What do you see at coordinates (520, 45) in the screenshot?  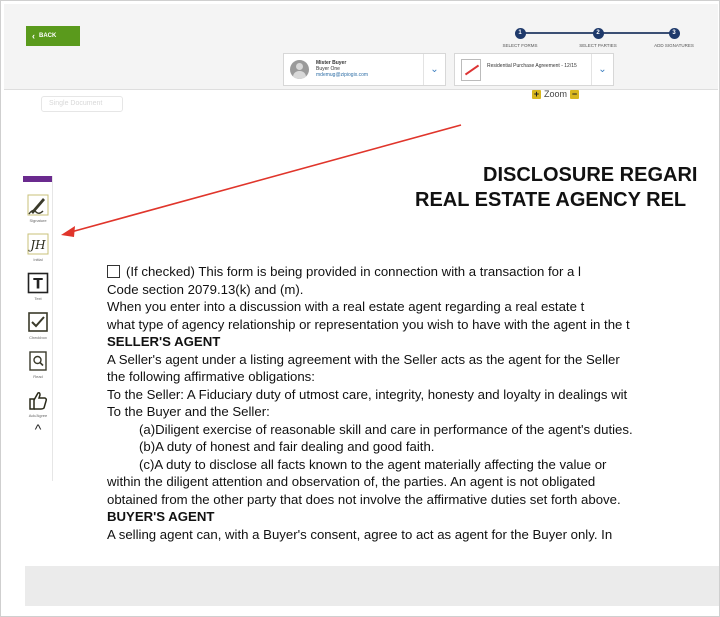 I see `step-label: SELECT FORMS` at bounding box center [520, 45].